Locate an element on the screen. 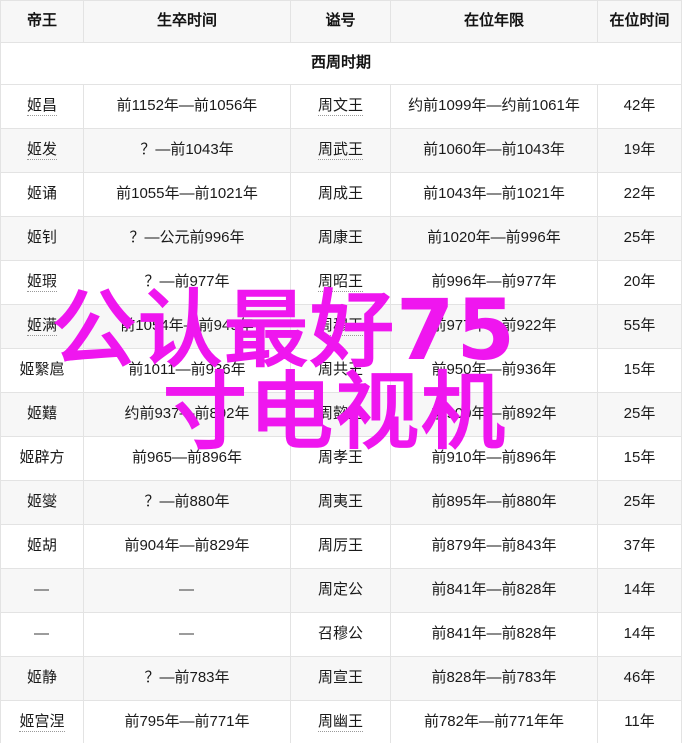 This screenshot has height=743, width=684. cell-text: 前996年—前977年 is located at coordinates (494, 282).